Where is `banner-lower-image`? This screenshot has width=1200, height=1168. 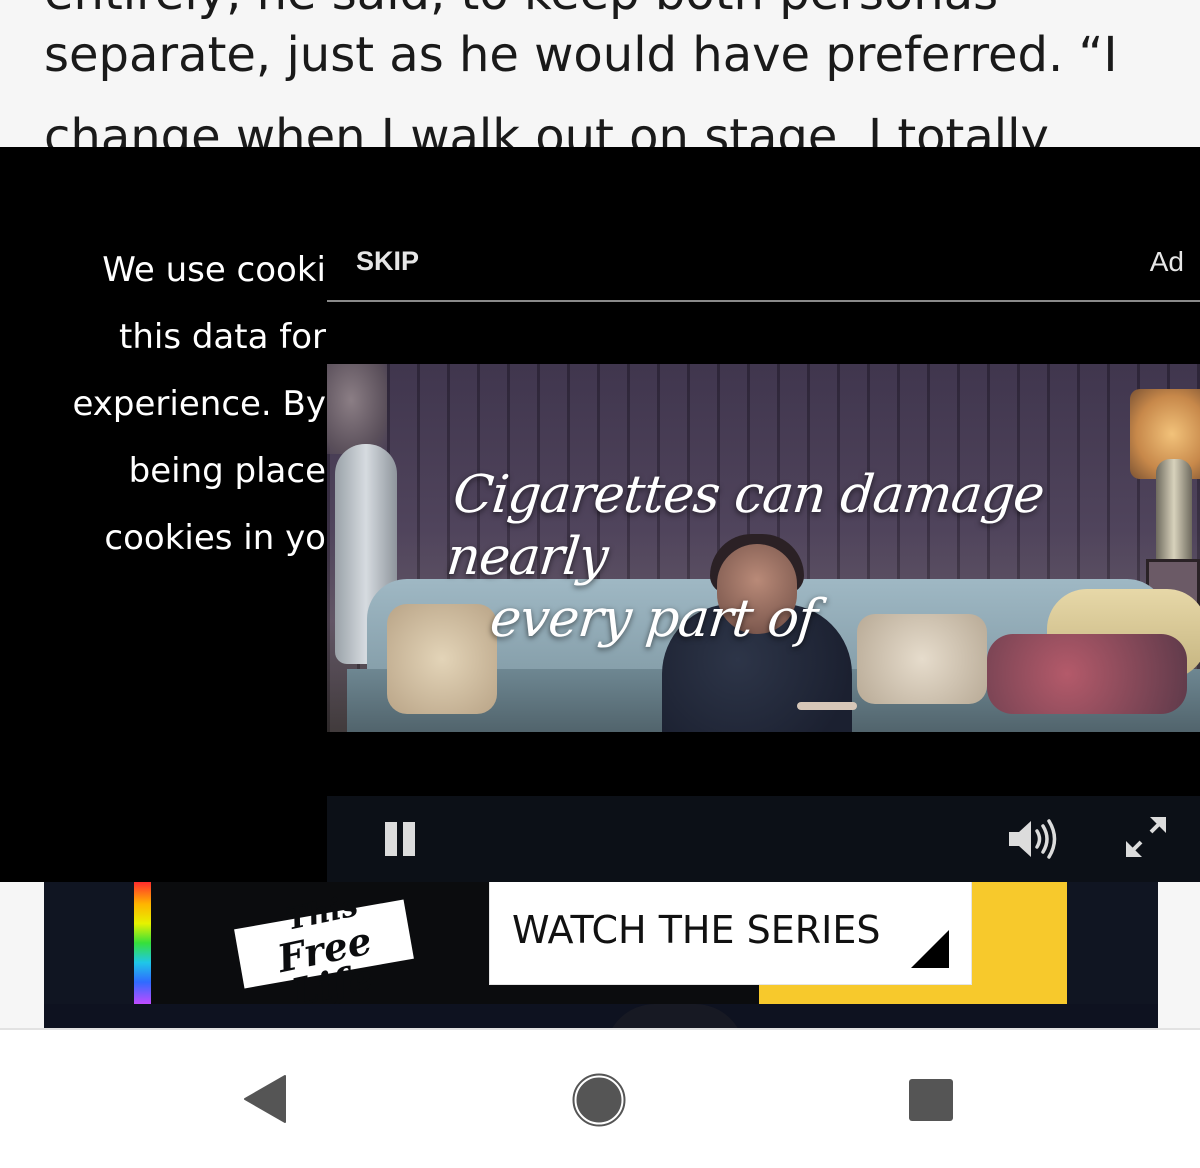 banner-lower-image is located at coordinates (601, 1016).